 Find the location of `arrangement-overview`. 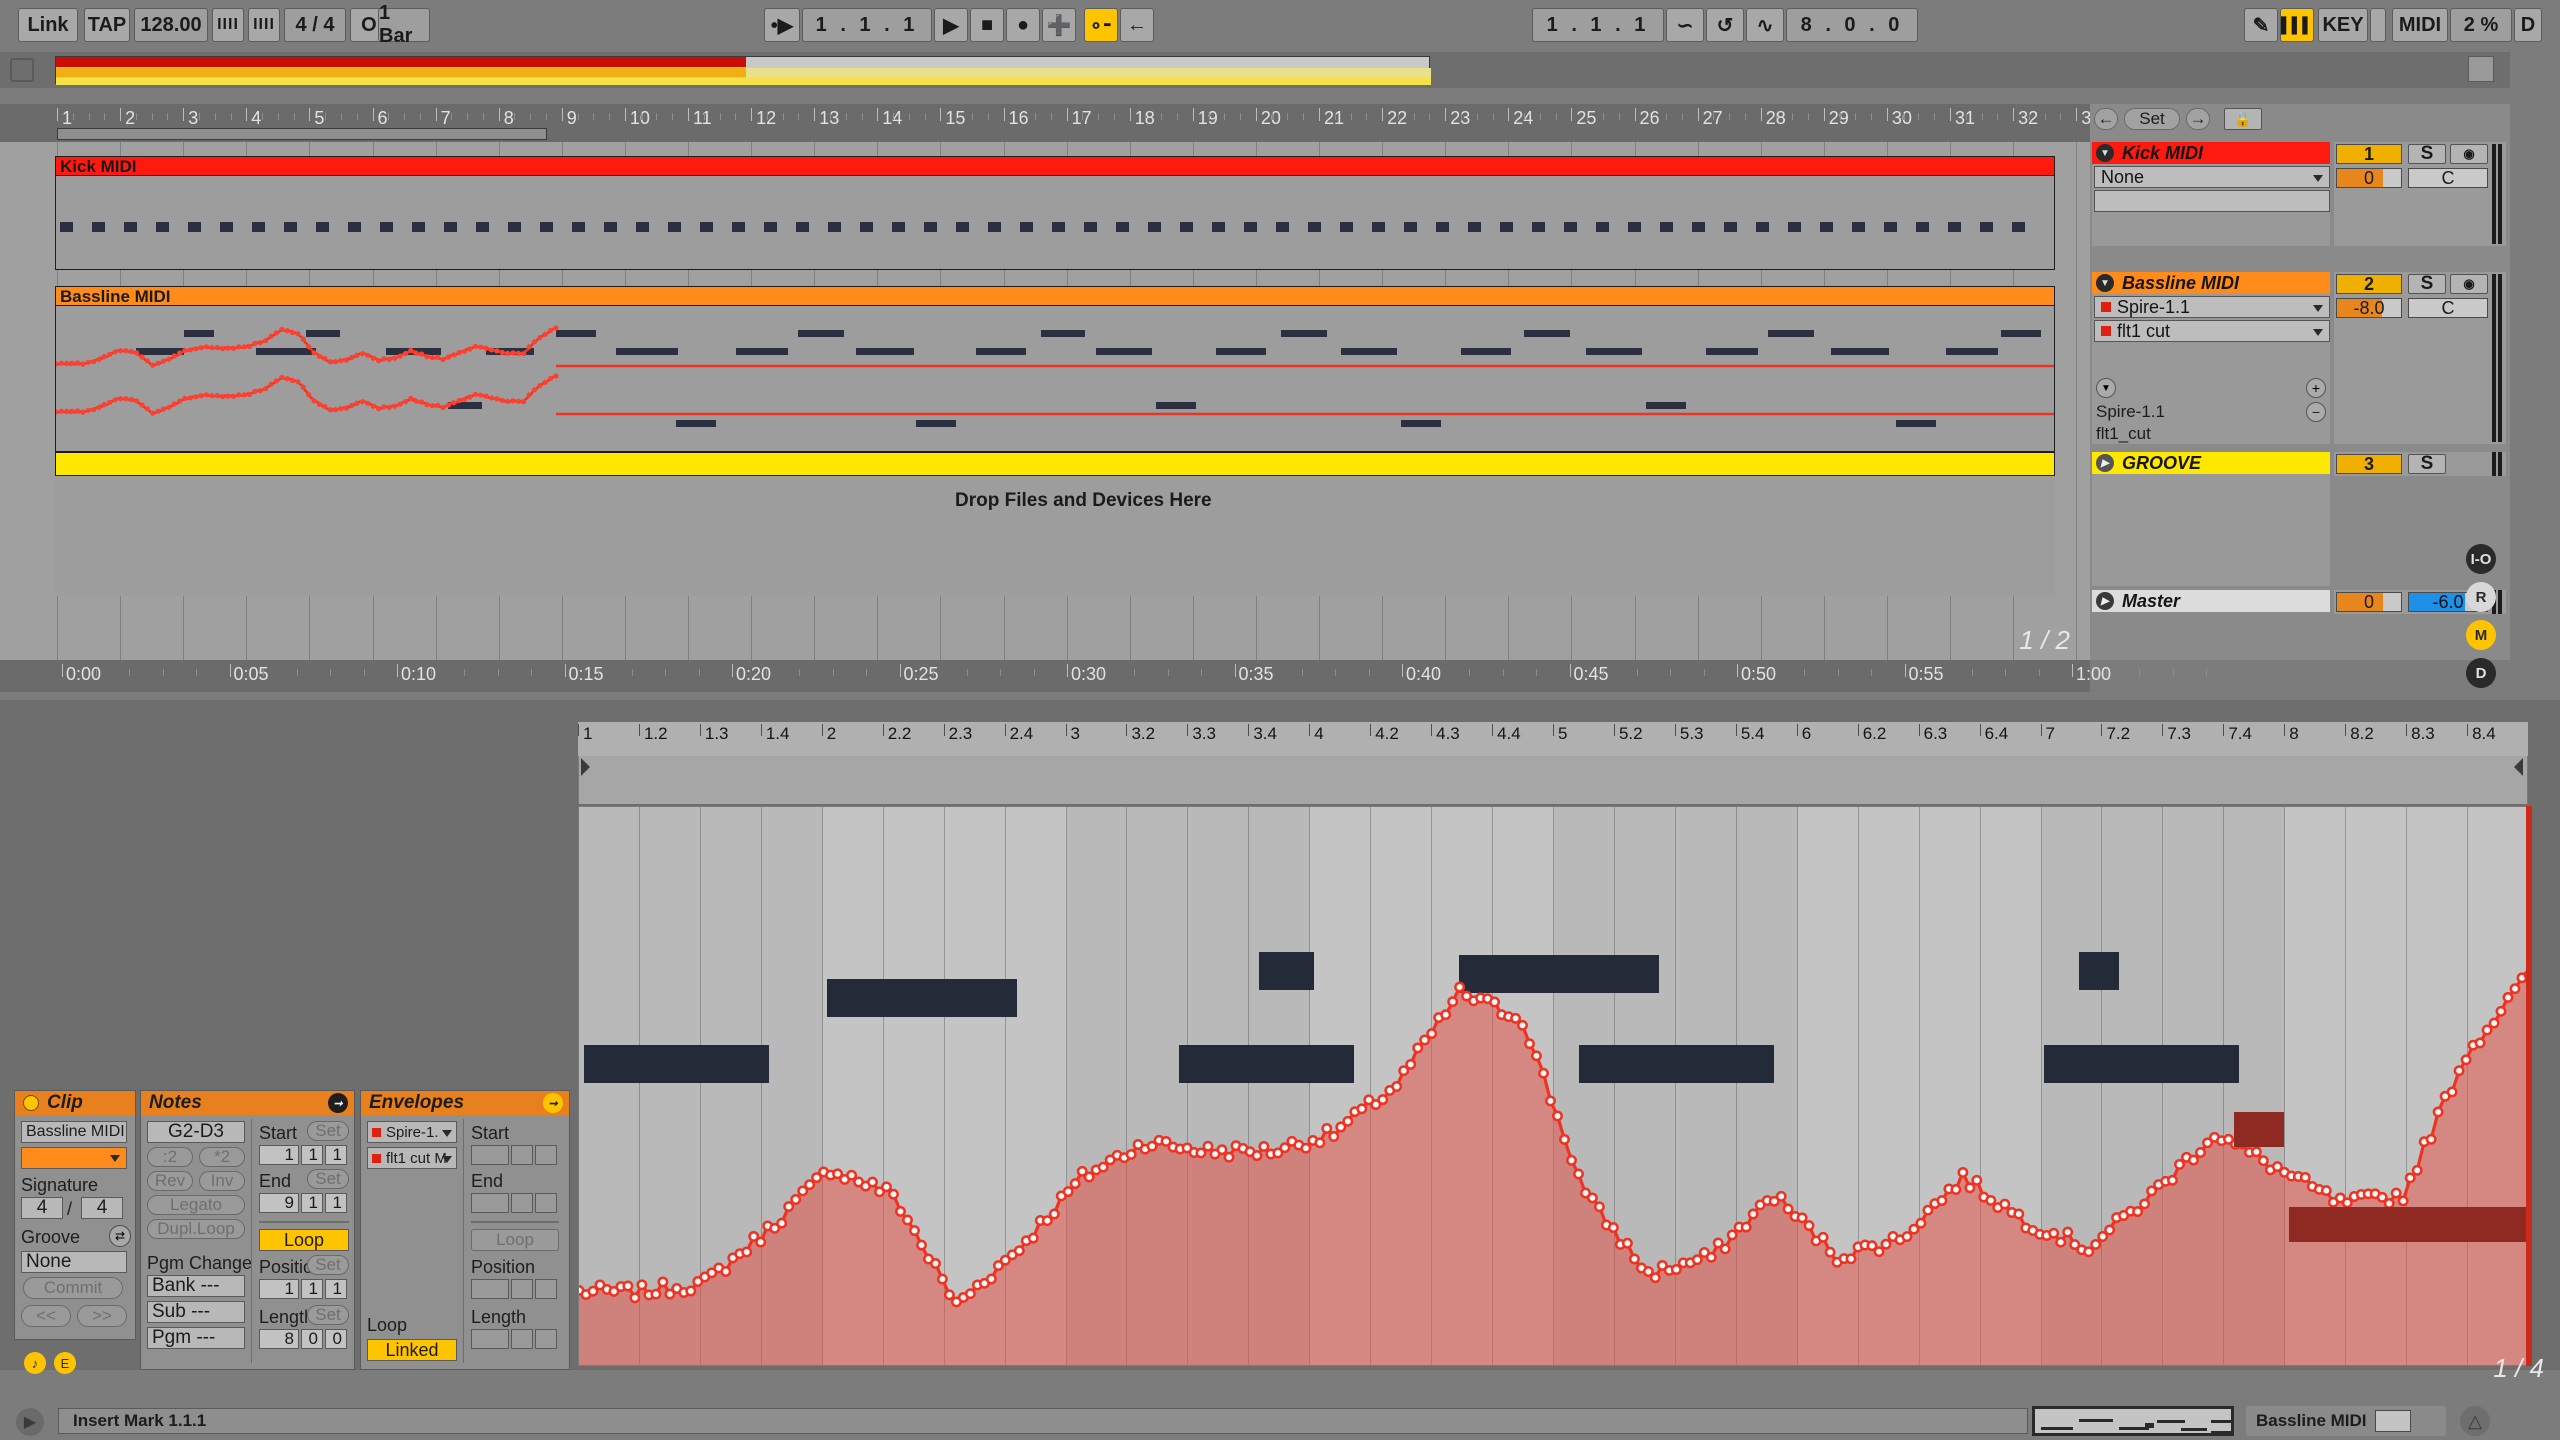

arrangement-overview is located at coordinates (1255, 70).